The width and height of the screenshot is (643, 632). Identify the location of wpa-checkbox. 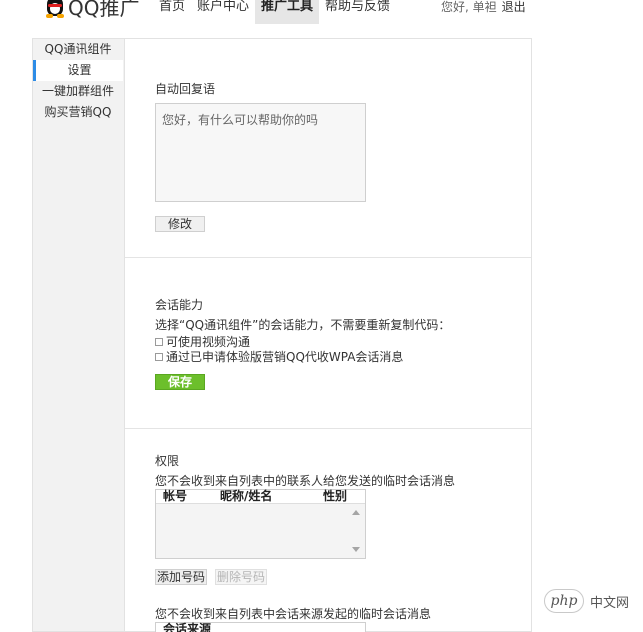
(159, 356).